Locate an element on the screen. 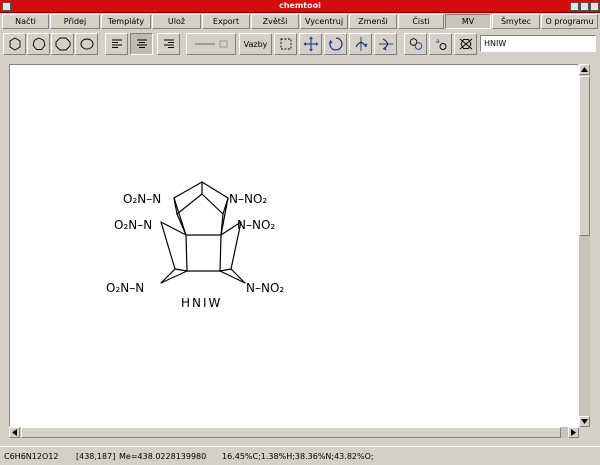 The image size is (600, 465). horizontal-scroll-thumb is located at coordinates (291, 432).